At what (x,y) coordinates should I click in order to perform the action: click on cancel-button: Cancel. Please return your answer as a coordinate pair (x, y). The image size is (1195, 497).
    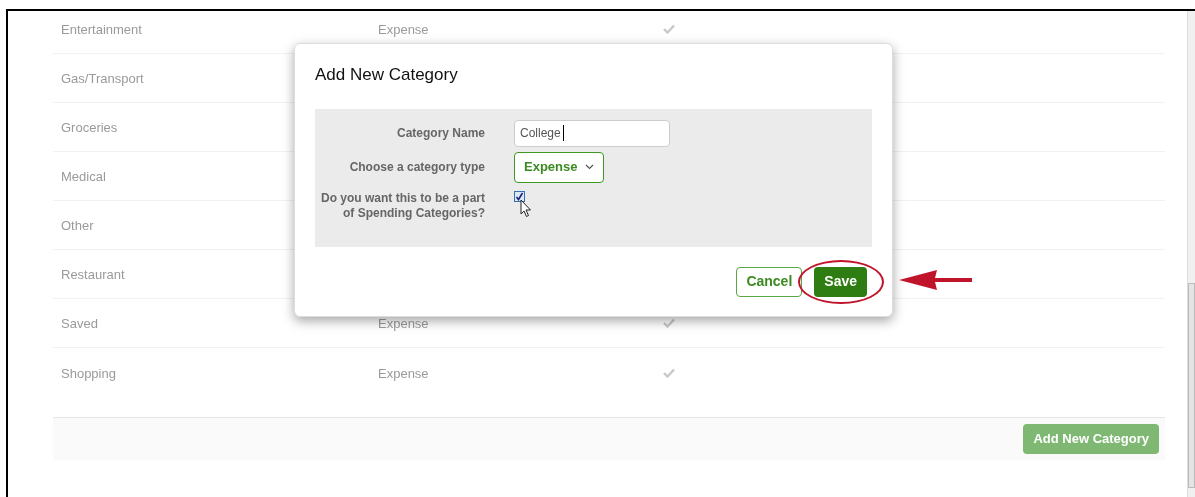
    Looking at the image, I should click on (769, 281).